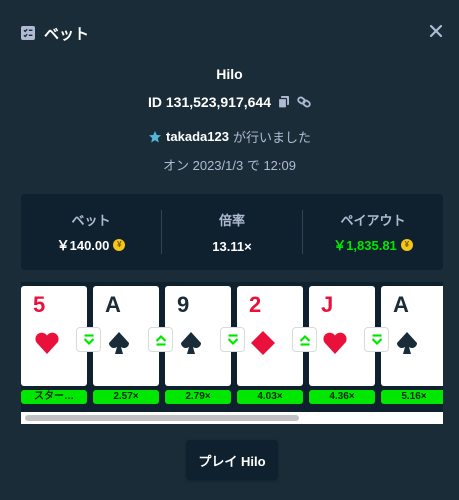  I want to click on close-icon, so click(436, 31).